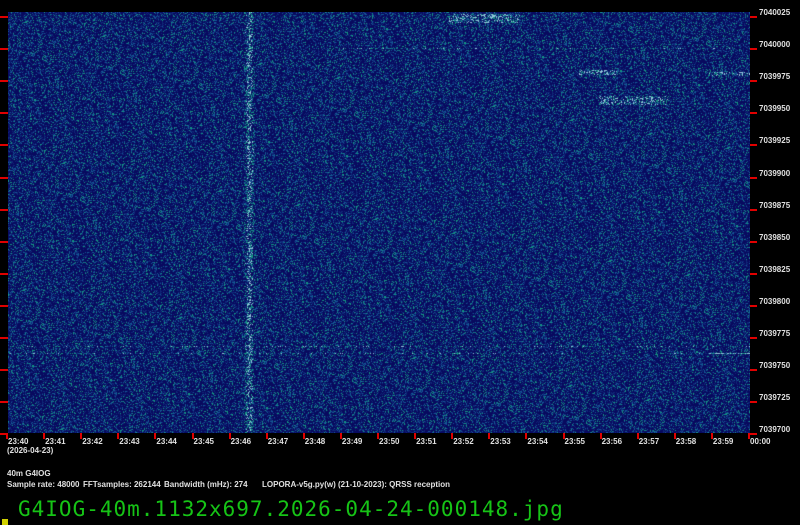 The width and height of the screenshot is (800, 525). Describe the element at coordinates (775, 77) in the screenshot. I see `y-axis-label: 7039975` at that location.